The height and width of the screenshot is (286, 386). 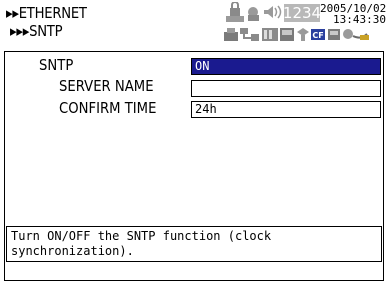 What do you see at coordinates (286, 88) in the screenshot?
I see `server-name-field` at bounding box center [286, 88].